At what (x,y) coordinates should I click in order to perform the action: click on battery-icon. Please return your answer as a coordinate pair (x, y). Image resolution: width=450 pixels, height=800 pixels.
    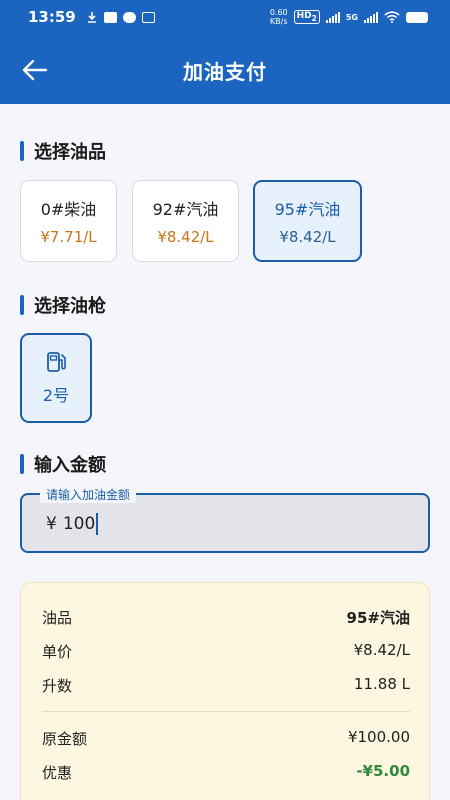
    Looking at the image, I should click on (417, 17).